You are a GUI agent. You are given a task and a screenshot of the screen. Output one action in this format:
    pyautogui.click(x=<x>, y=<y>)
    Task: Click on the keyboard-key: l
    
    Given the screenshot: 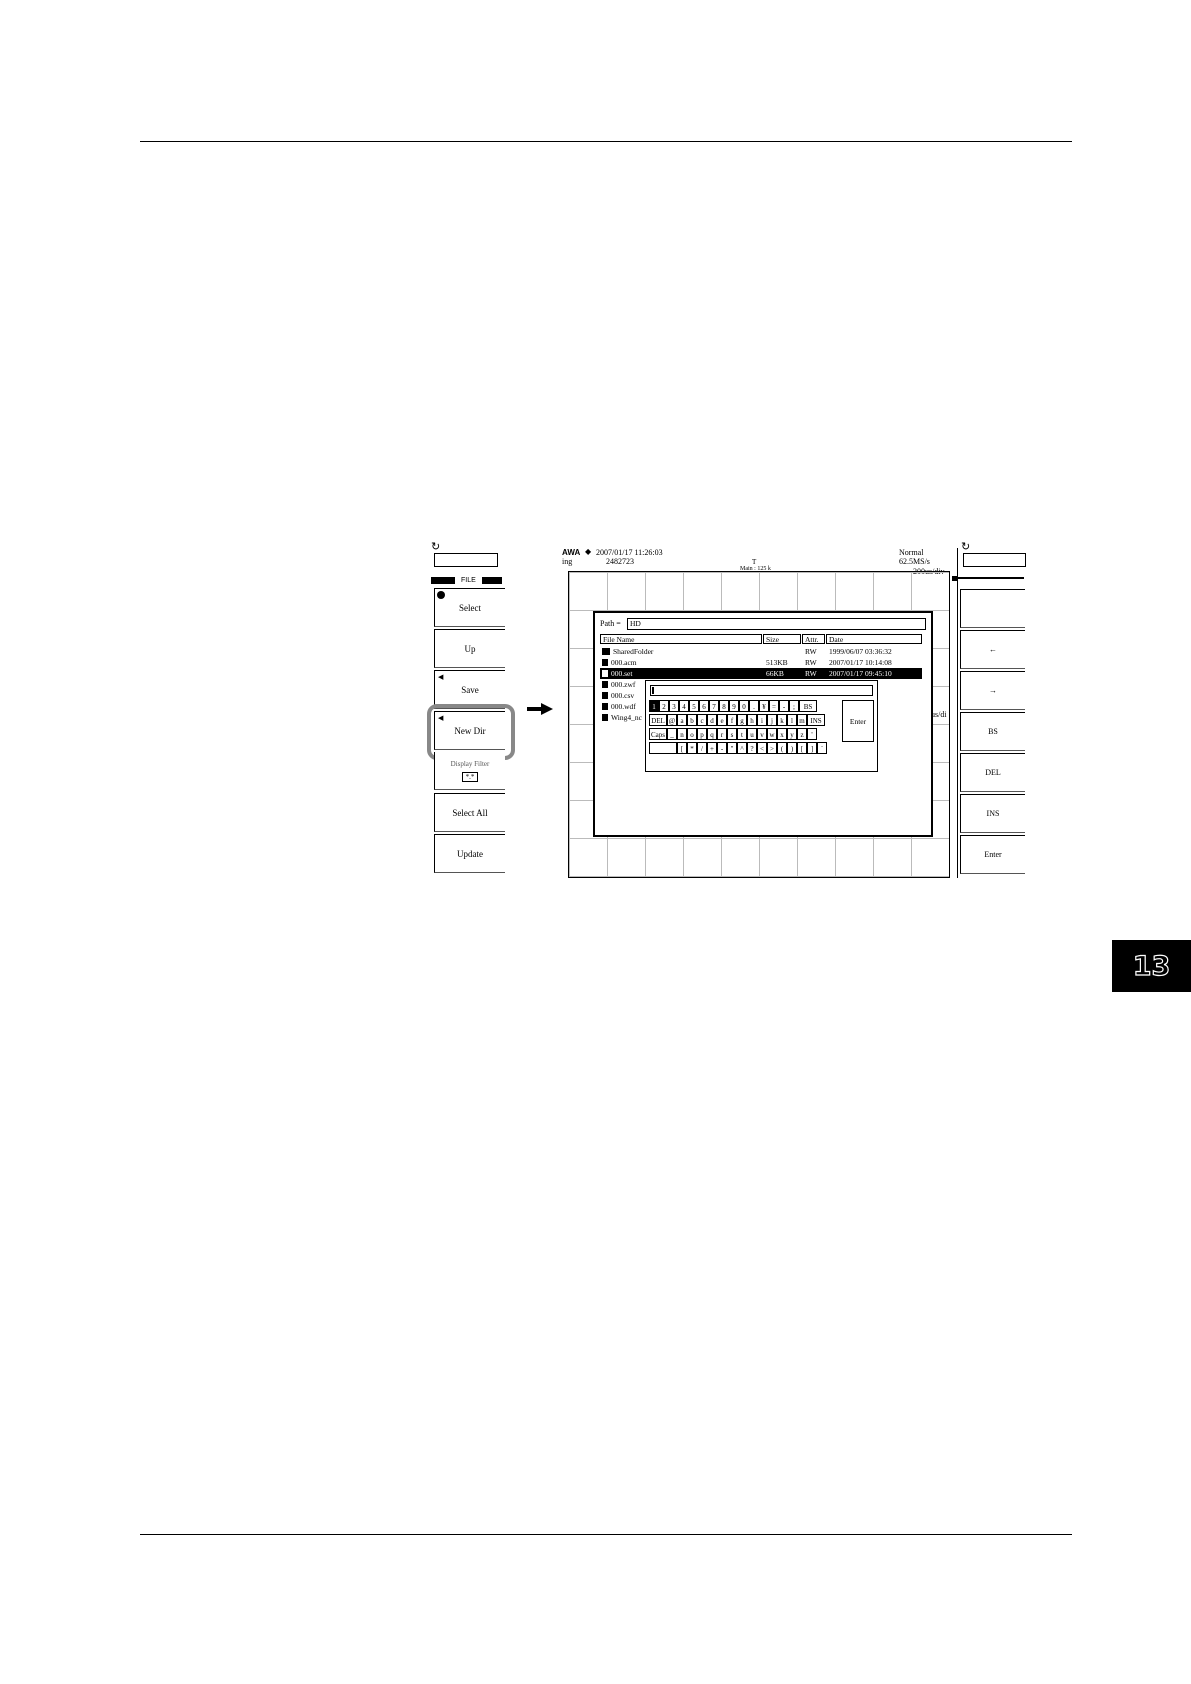 What is the action you would take?
    pyautogui.click(x=792, y=720)
    